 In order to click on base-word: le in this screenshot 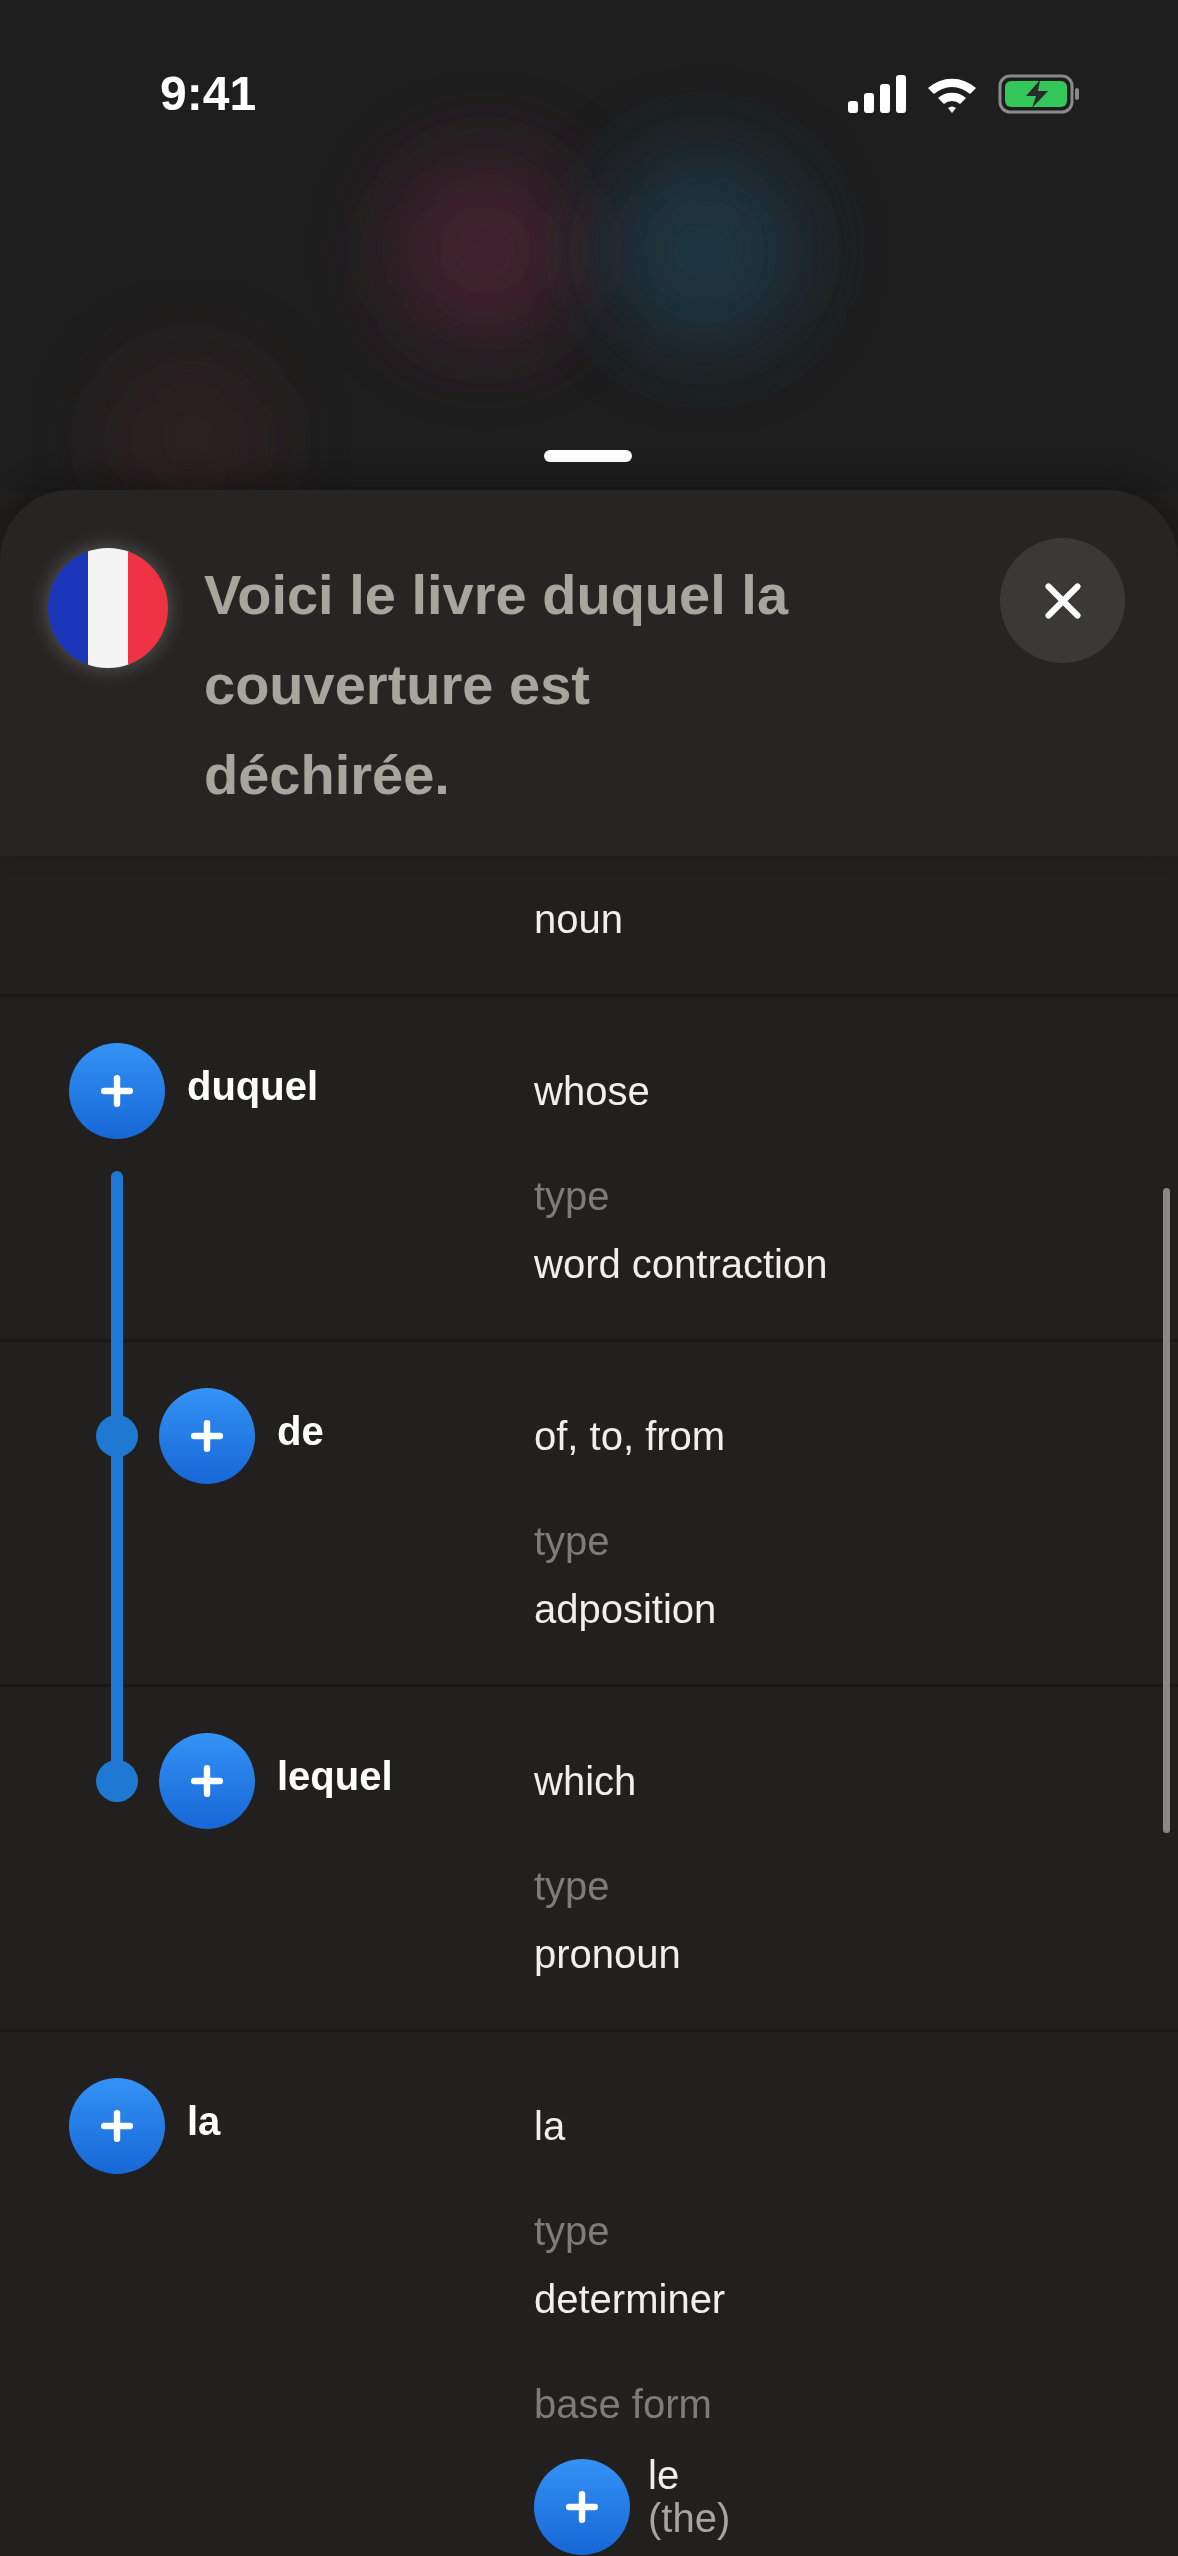, I will do `click(664, 2475)`.